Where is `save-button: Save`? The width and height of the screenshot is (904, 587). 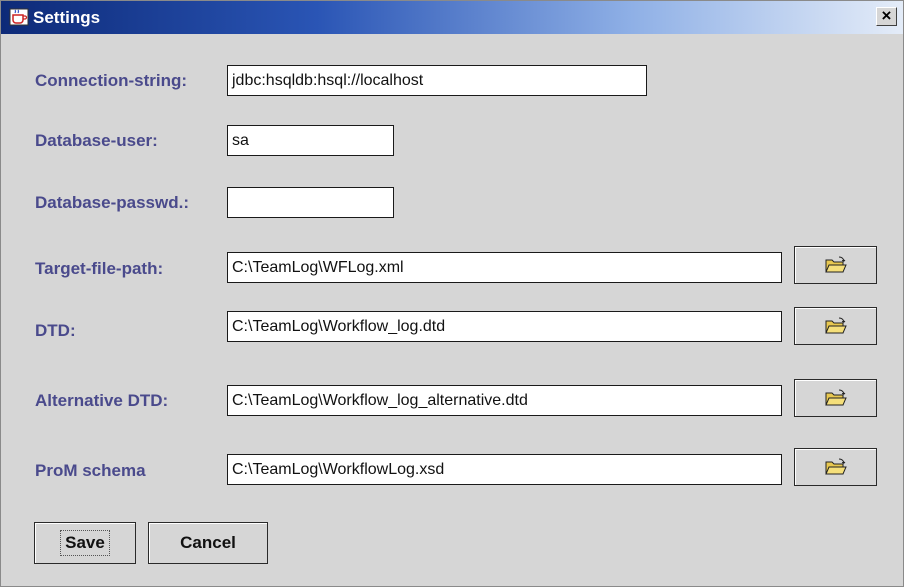 save-button: Save is located at coordinates (85, 543).